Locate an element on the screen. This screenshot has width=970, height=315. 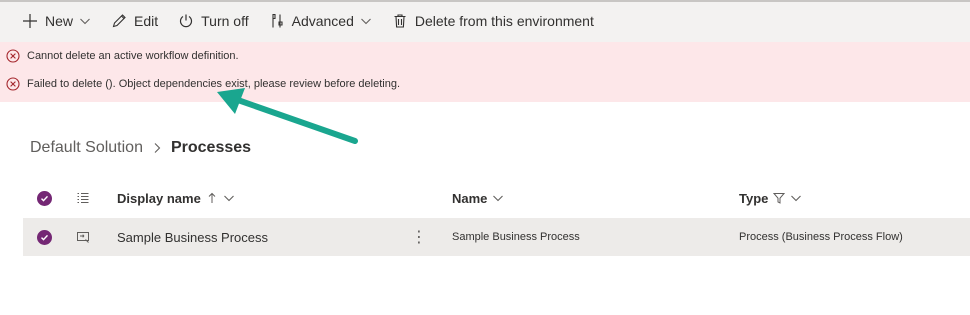
column-header-label: Name is located at coordinates (470, 198).